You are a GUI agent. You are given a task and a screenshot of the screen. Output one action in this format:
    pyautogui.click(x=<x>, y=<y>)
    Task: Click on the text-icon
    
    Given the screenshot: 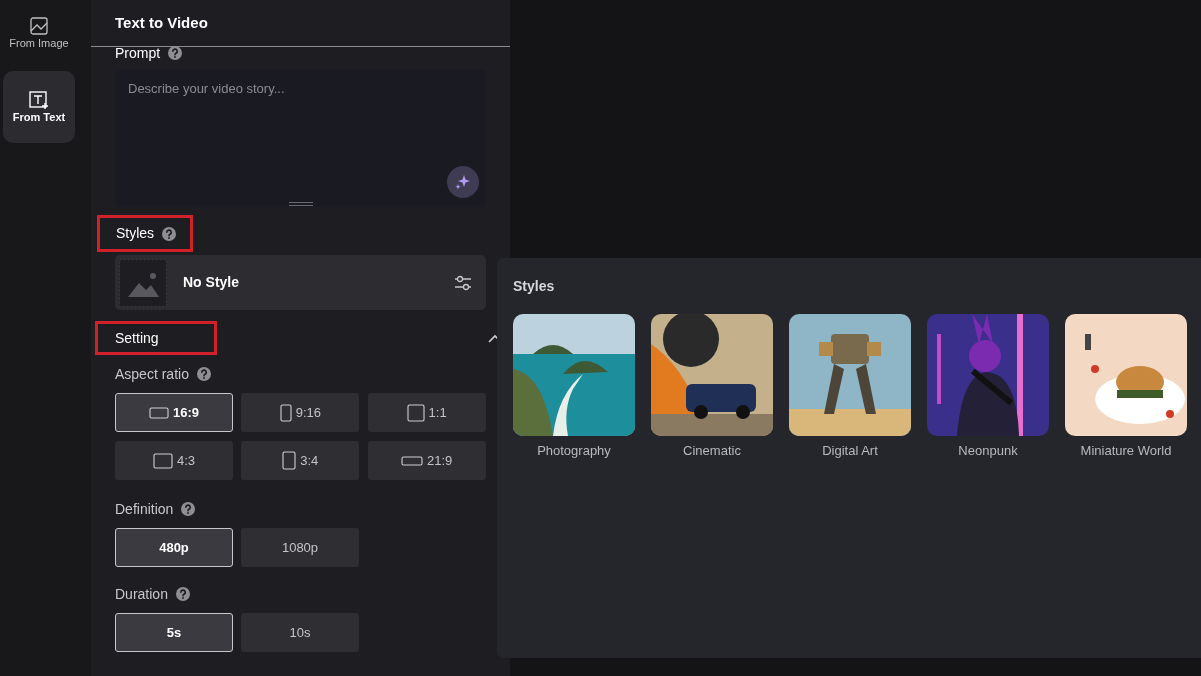 What is the action you would take?
    pyautogui.click(x=39, y=99)
    